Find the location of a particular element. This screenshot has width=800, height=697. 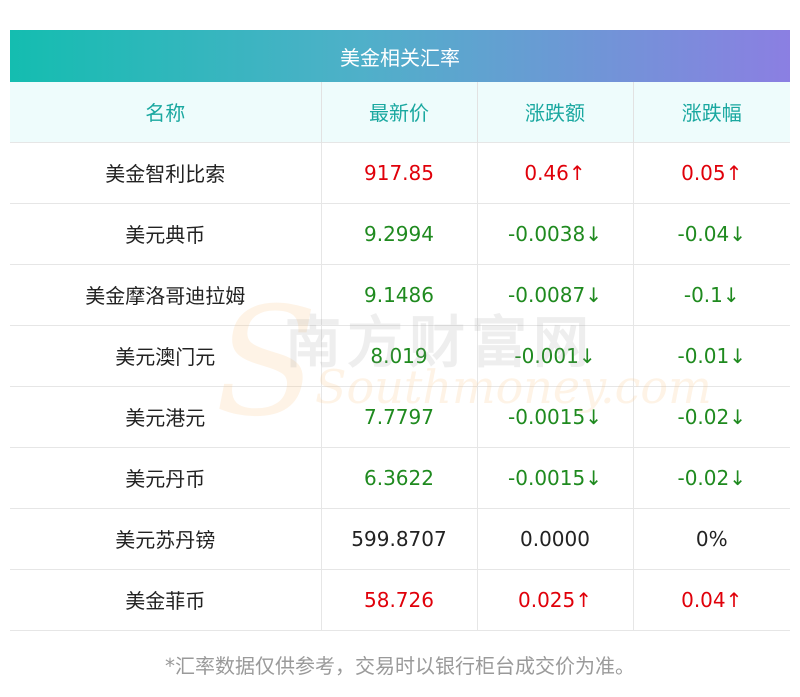

table-row: 美金菲币 58.726 0.025↑ 0.04↑ is located at coordinates (400, 599).